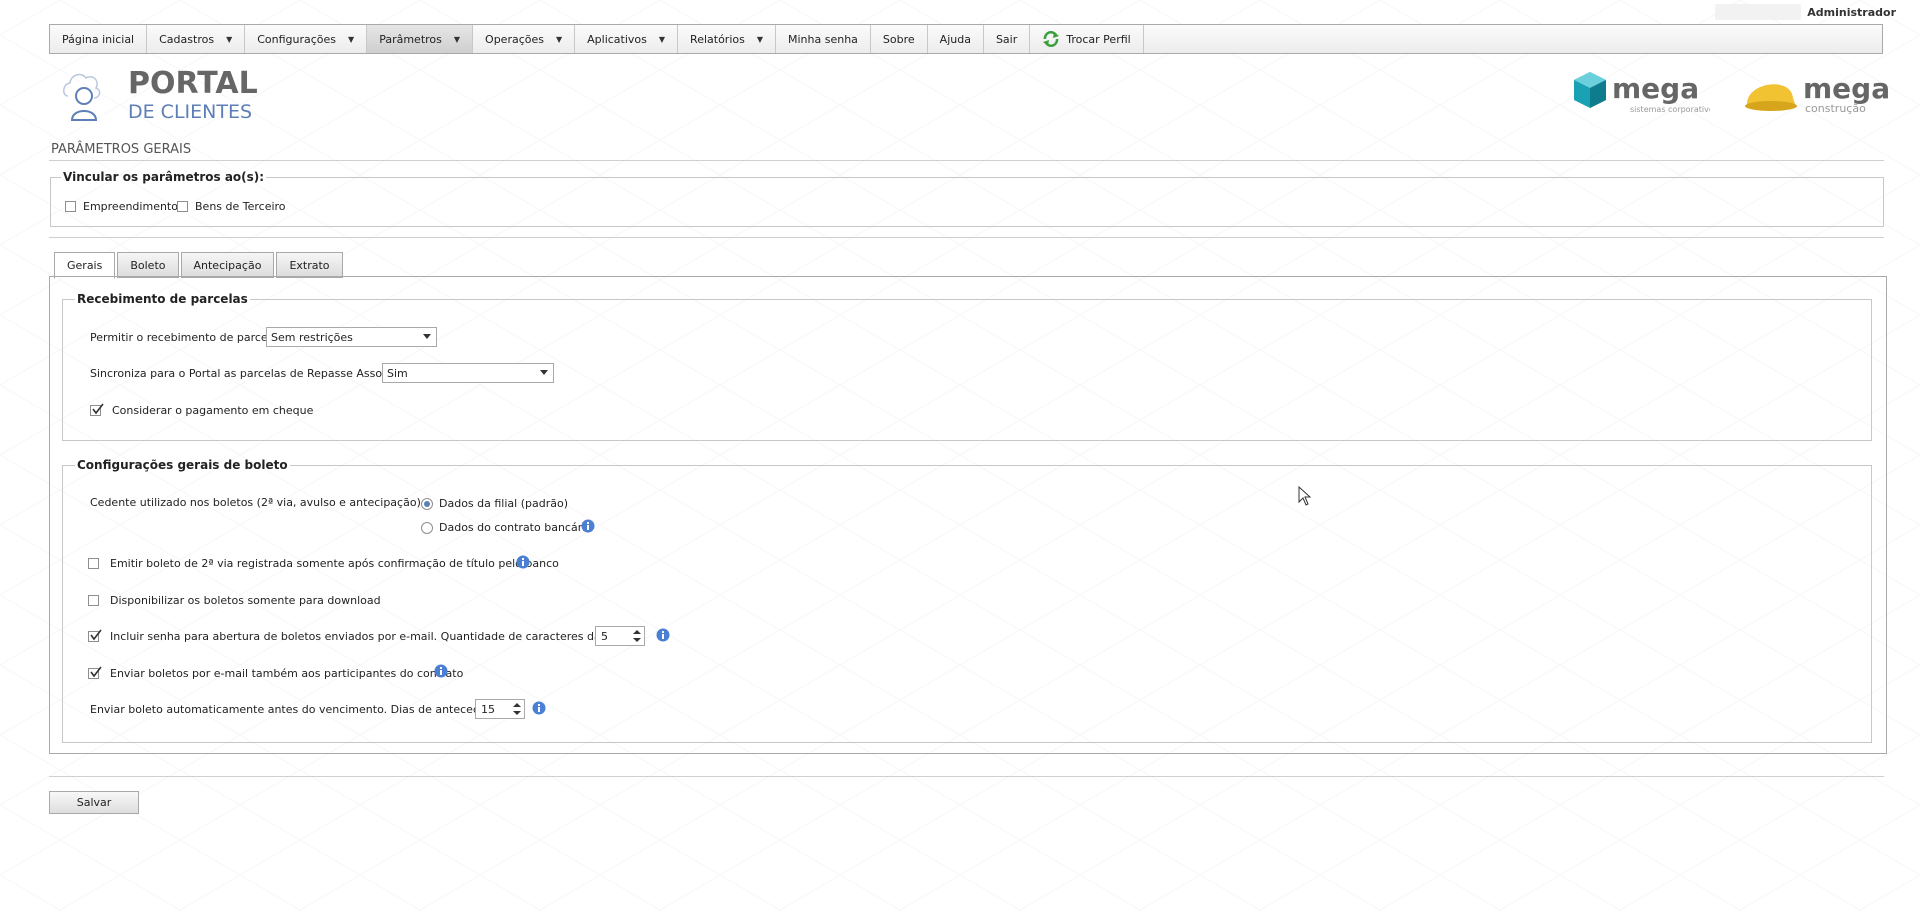 Image resolution: width=1920 pixels, height=911 pixels. What do you see at coordinates (1051, 39) in the screenshot?
I see `swap-profile-icon` at bounding box center [1051, 39].